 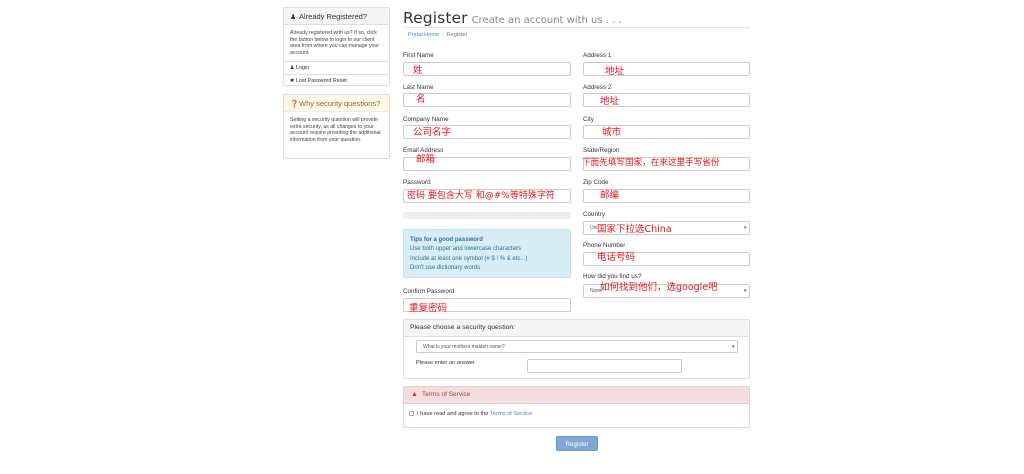 I want to click on header-divider, so click(x=576, y=27).